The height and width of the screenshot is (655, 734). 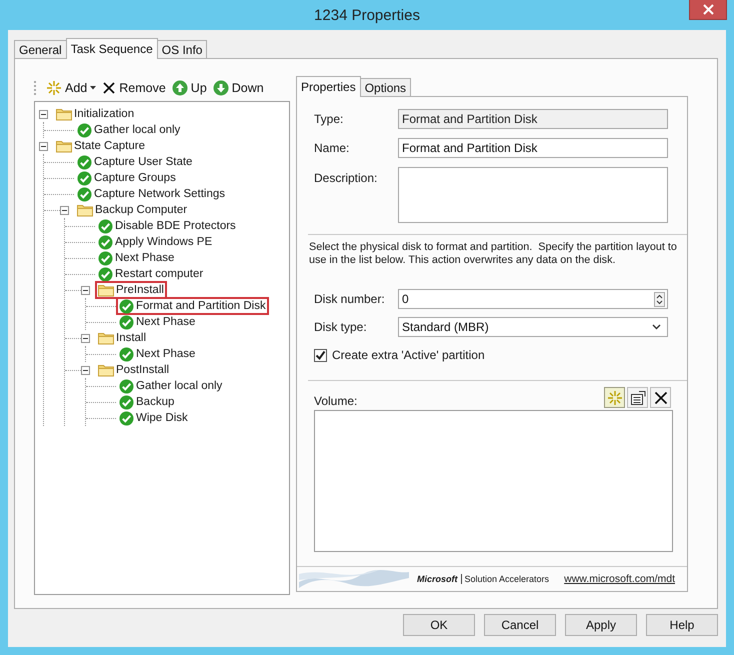 What do you see at coordinates (367, 15) in the screenshot?
I see `window-title: 1234 Properties` at bounding box center [367, 15].